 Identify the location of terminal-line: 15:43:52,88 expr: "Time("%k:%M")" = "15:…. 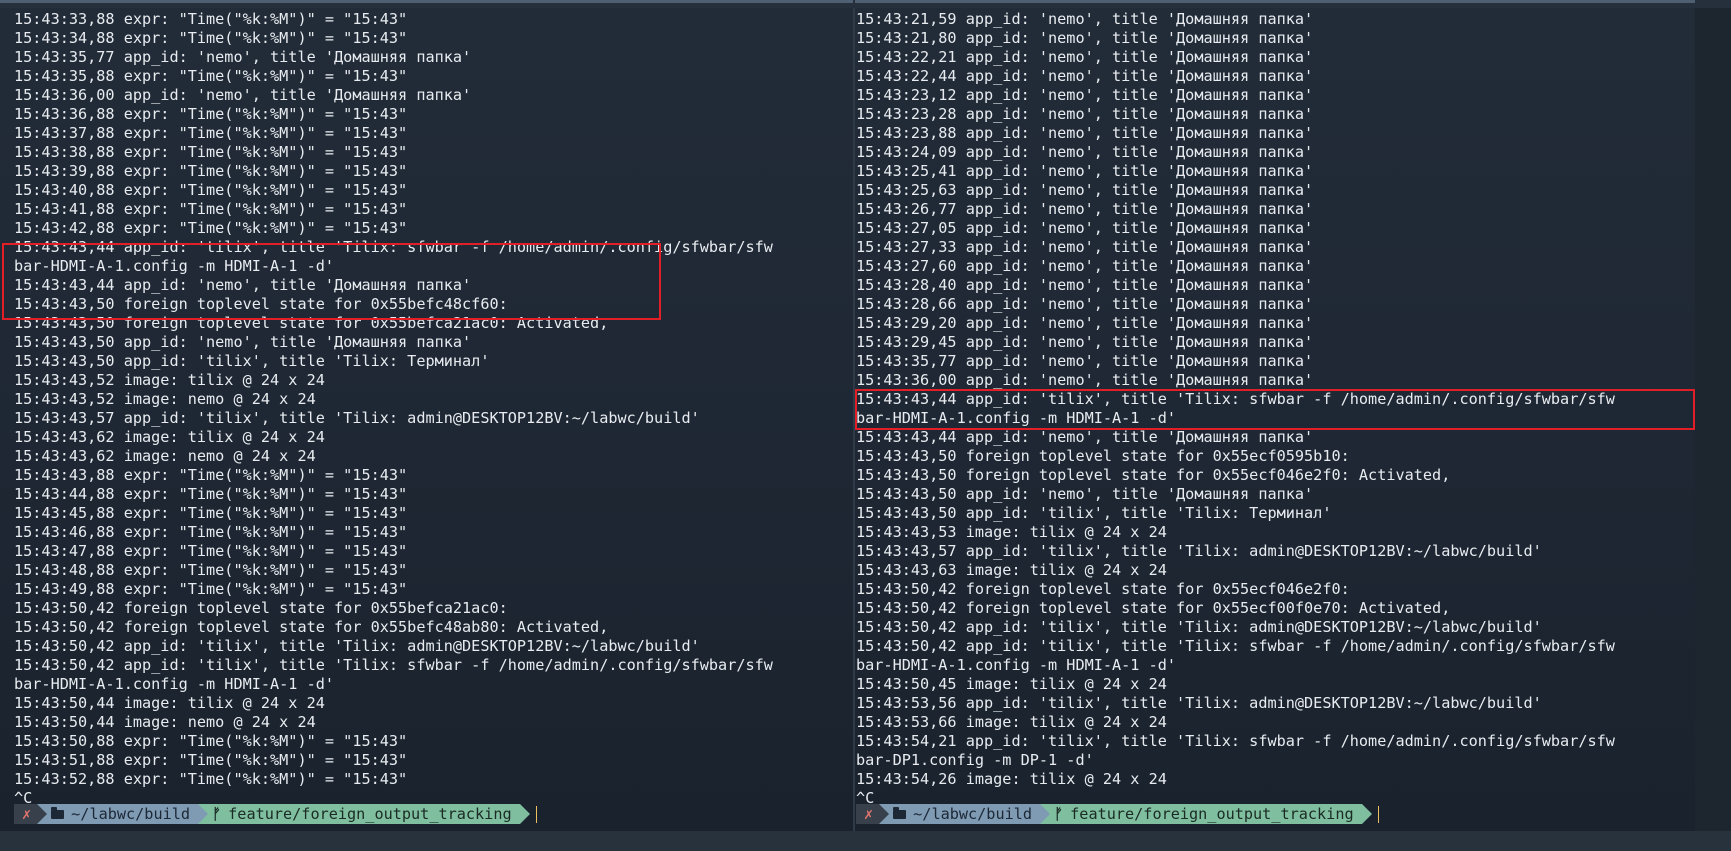
(211, 779).